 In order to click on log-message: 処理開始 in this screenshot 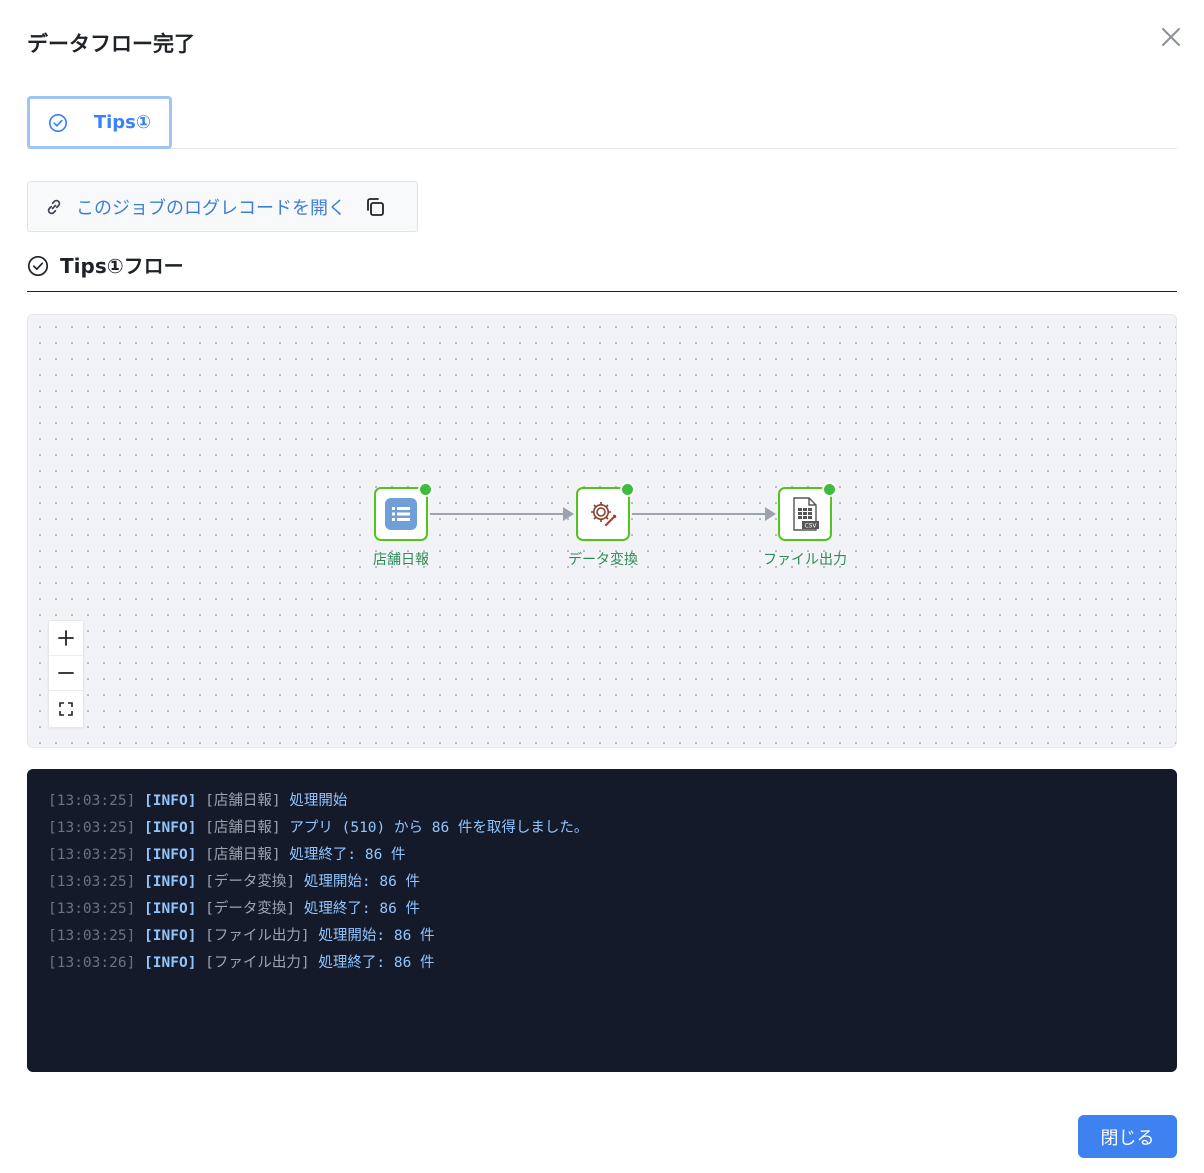, I will do `click(318, 801)`.